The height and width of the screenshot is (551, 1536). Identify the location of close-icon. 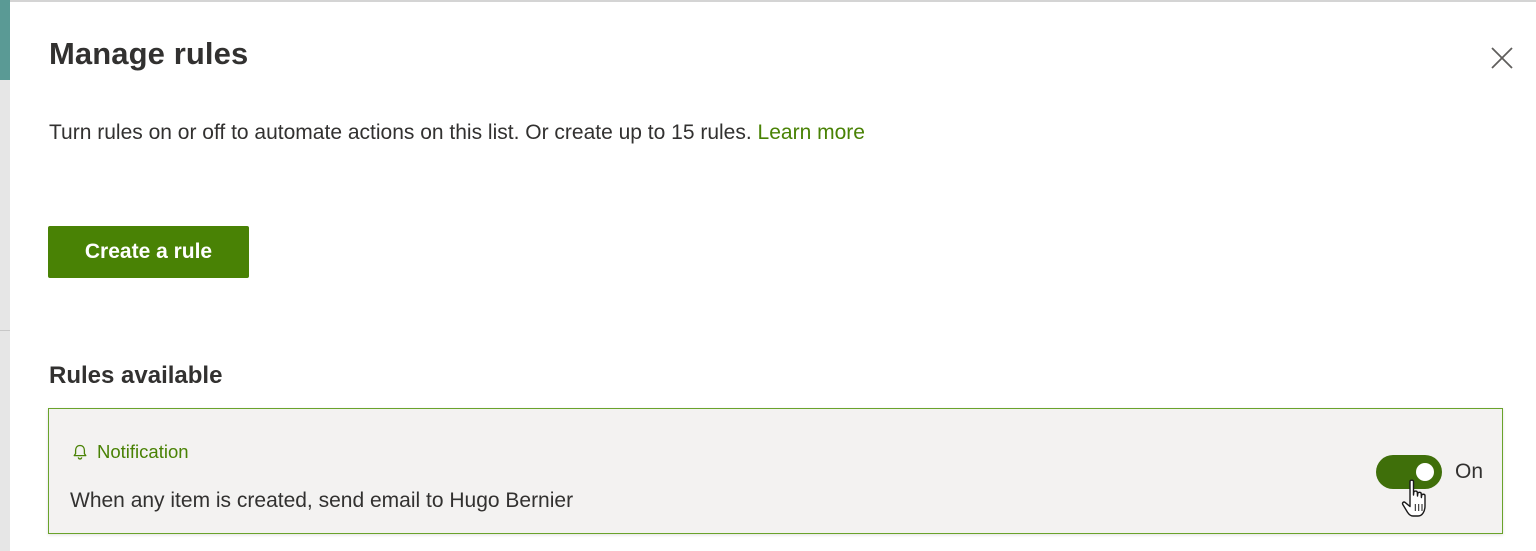
(1502, 58).